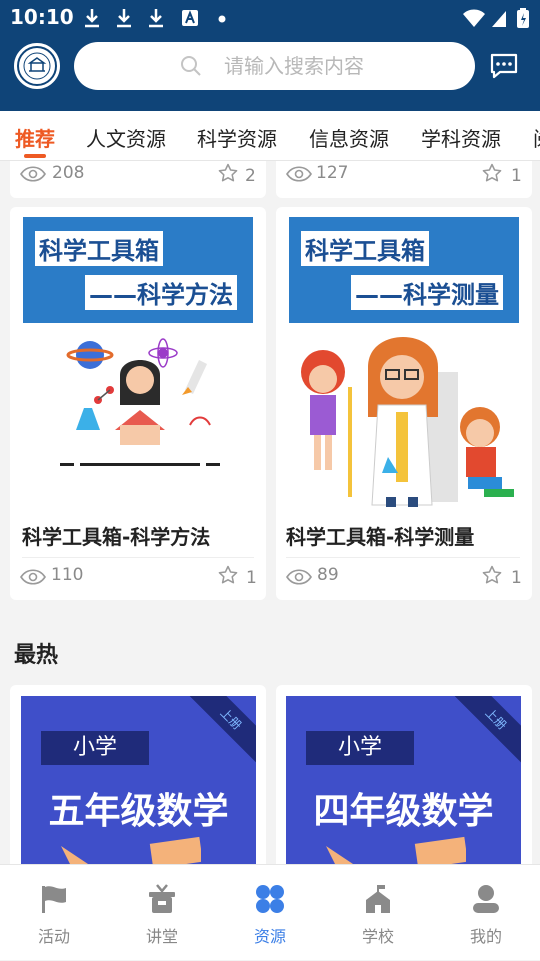 The image size is (540, 961). Describe the element at coordinates (126, 137) in the screenshot. I see `tab-humanities: 人文资源` at that location.